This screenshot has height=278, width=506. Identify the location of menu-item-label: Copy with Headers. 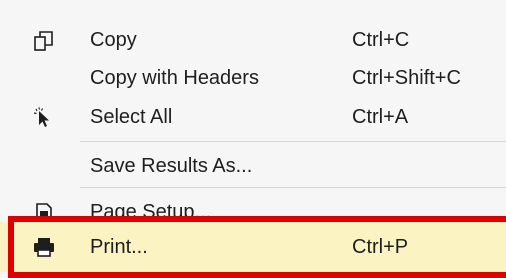
(174, 78).